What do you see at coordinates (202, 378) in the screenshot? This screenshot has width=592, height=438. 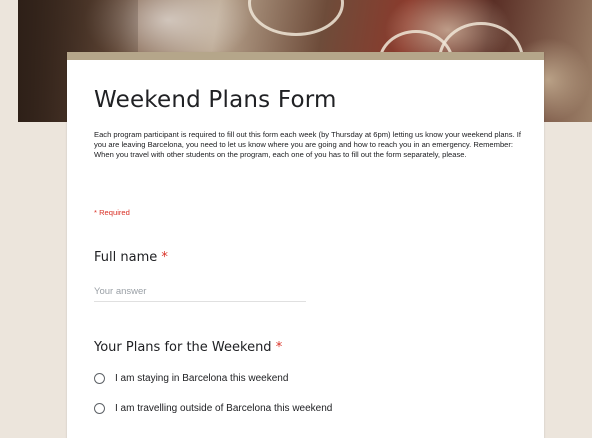 I see `radio-option-label: I am staying in Barcelona this weekend` at bounding box center [202, 378].